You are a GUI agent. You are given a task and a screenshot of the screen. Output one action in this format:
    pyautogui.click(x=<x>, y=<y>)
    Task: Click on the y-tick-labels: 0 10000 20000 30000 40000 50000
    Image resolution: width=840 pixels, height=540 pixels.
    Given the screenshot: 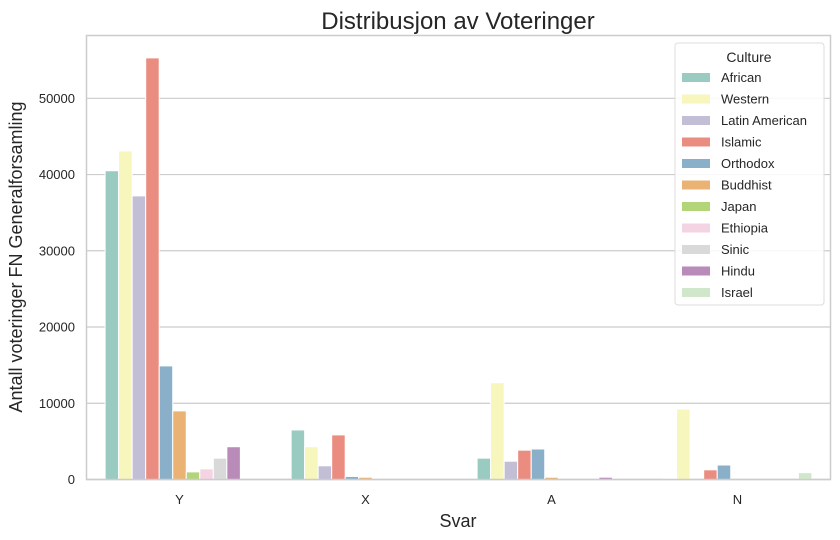 What is the action you would take?
    pyautogui.click(x=57, y=289)
    